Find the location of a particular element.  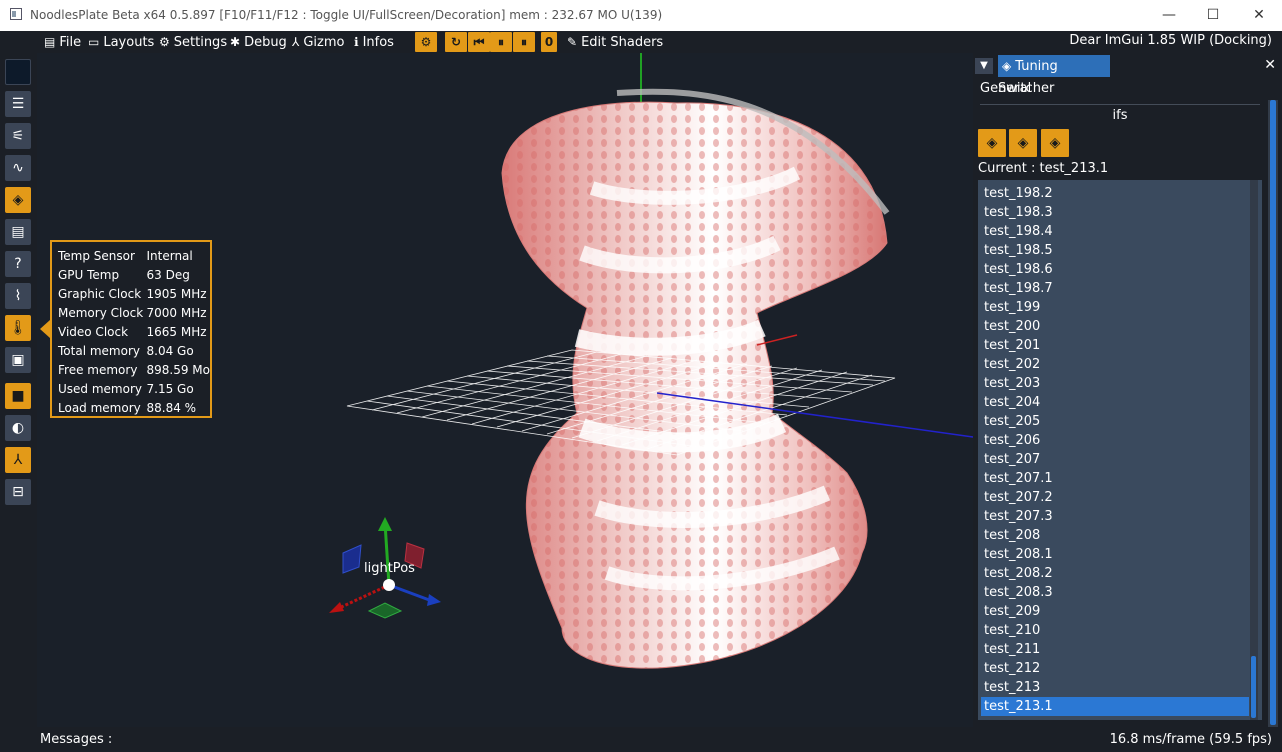

list-item: test_199 is located at coordinates (1115, 307).